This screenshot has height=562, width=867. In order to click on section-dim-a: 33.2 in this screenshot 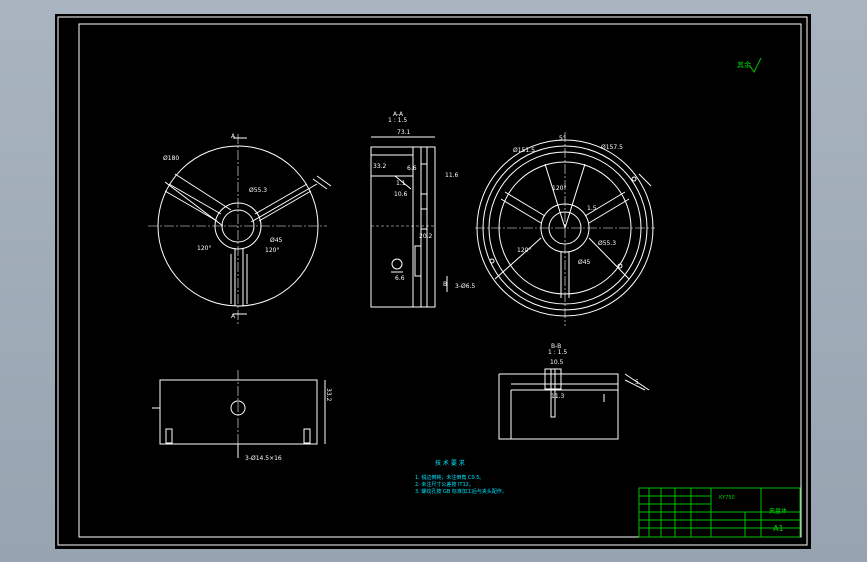, I will do `click(380, 166)`.